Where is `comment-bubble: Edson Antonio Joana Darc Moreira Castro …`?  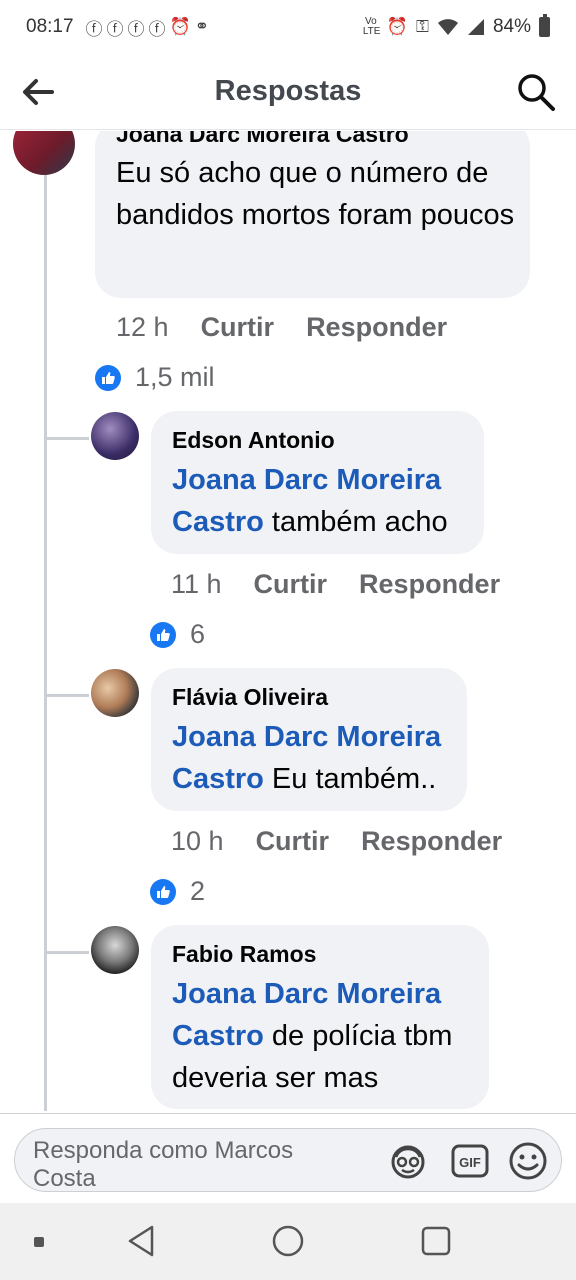 comment-bubble: Edson Antonio Joana Darc Moreira Castro … is located at coordinates (317, 482).